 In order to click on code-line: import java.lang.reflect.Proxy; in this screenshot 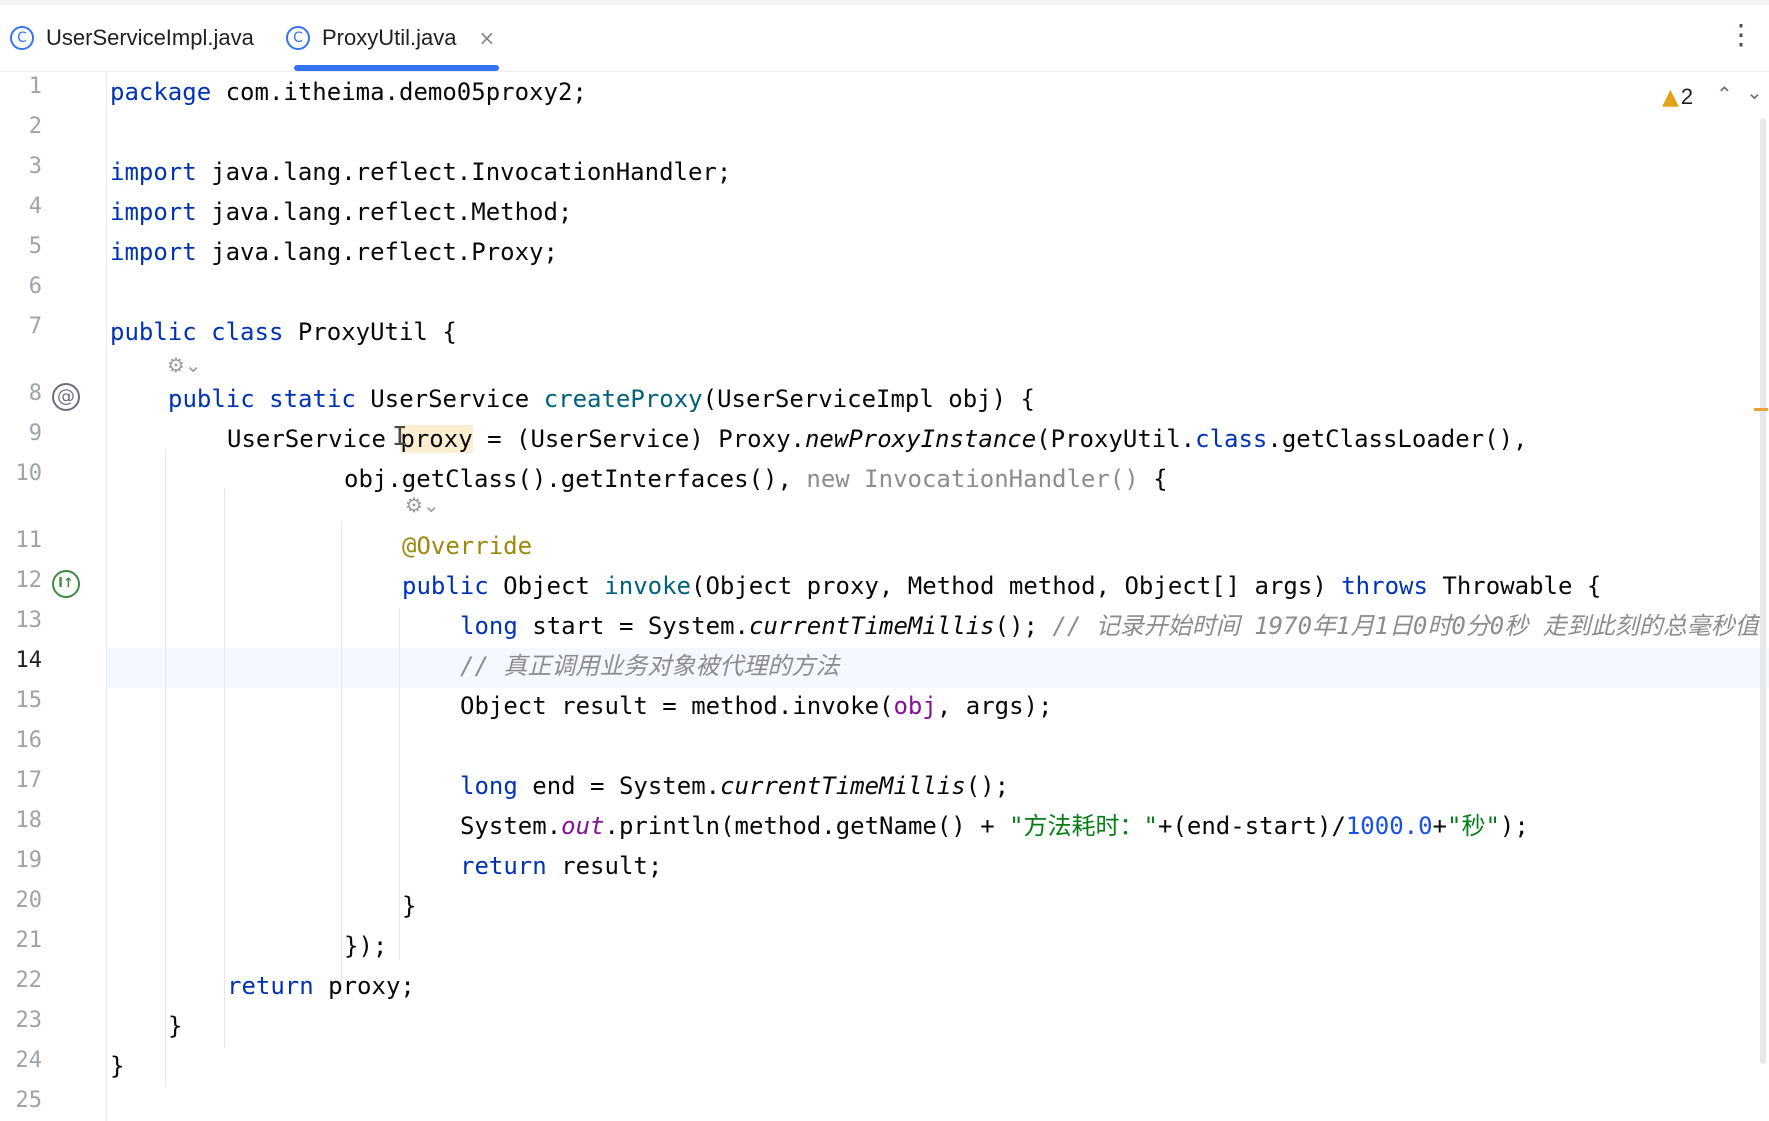, I will do `click(334, 252)`.